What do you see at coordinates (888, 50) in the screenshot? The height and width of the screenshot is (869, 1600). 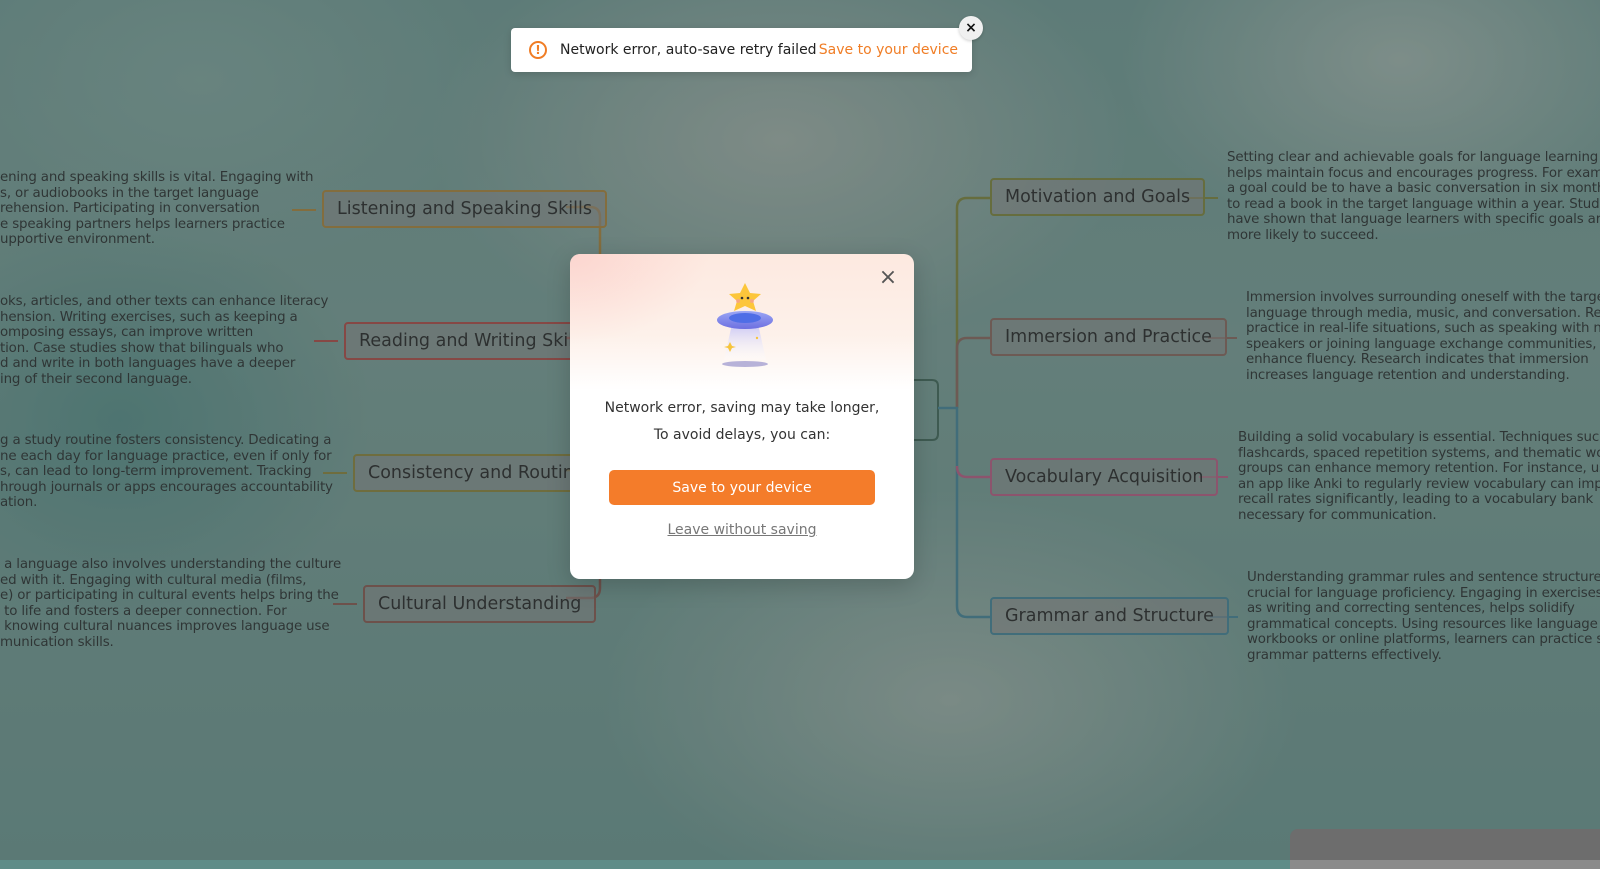 I see `toast-save-link: Save to your device` at bounding box center [888, 50].